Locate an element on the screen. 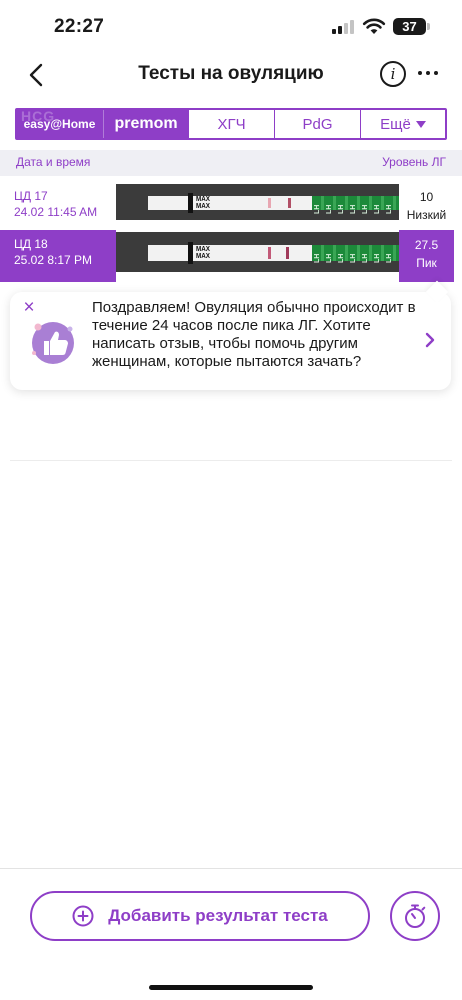 Image resolution: width=462 pixels, height=1000 pixels. row-lh-level: Пик is located at coordinates (426, 263).